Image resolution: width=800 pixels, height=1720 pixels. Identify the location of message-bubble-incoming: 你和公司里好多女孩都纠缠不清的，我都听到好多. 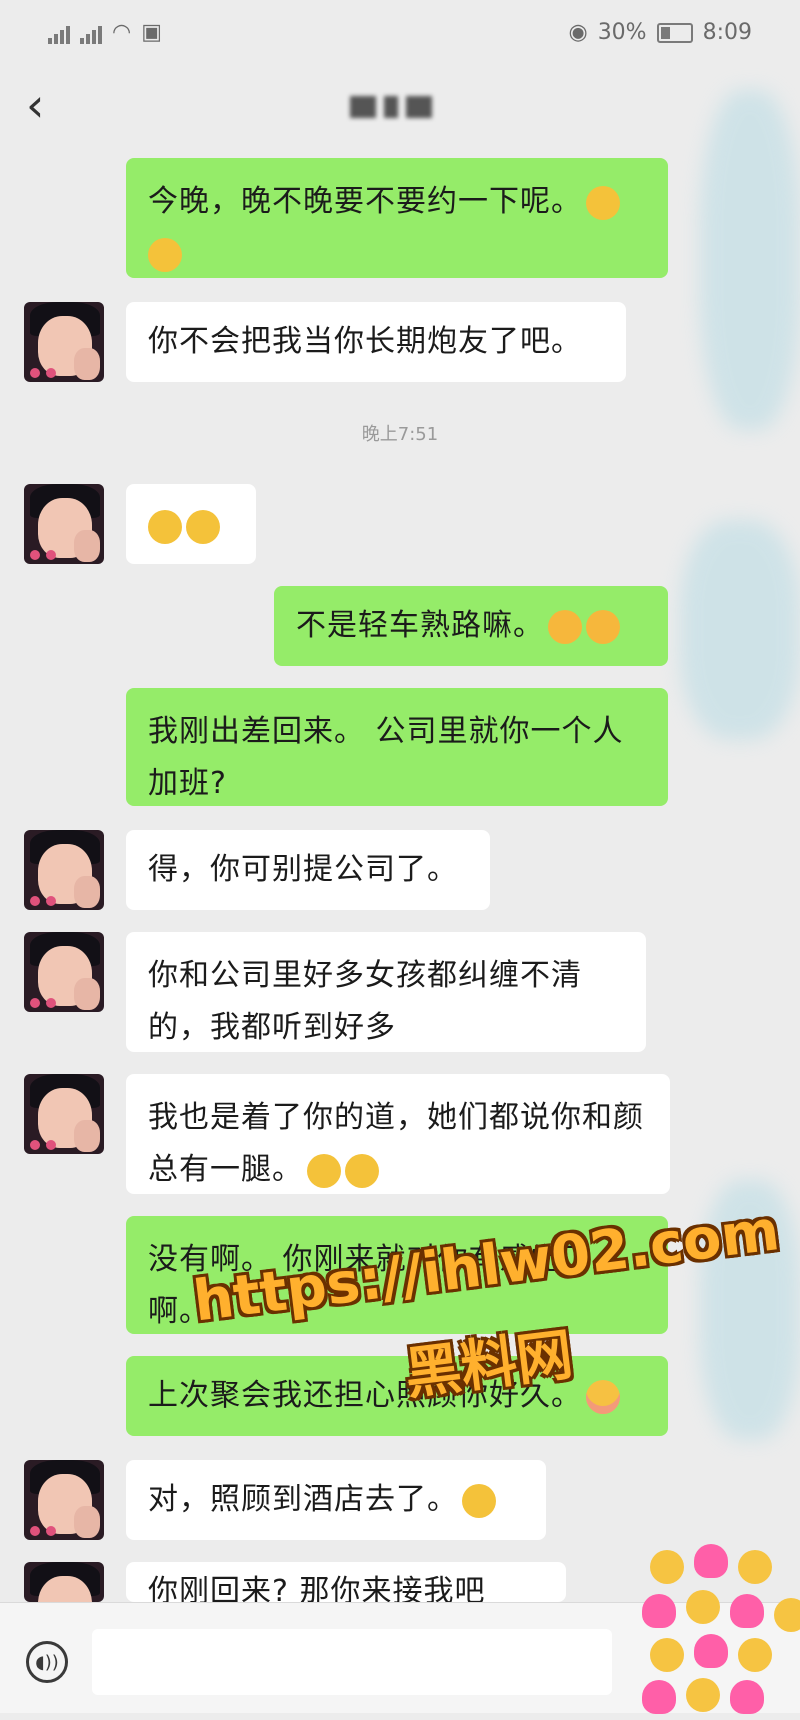
(386, 992).